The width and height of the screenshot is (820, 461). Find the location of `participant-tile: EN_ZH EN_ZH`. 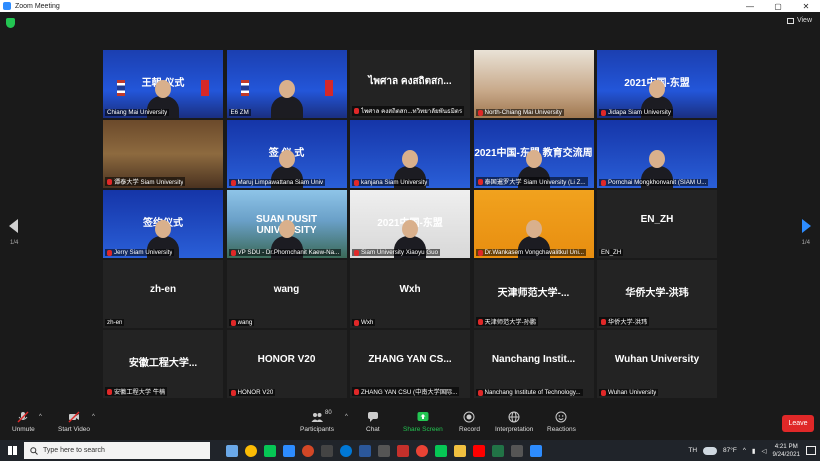

participant-tile: EN_ZH EN_ZH is located at coordinates (657, 224).